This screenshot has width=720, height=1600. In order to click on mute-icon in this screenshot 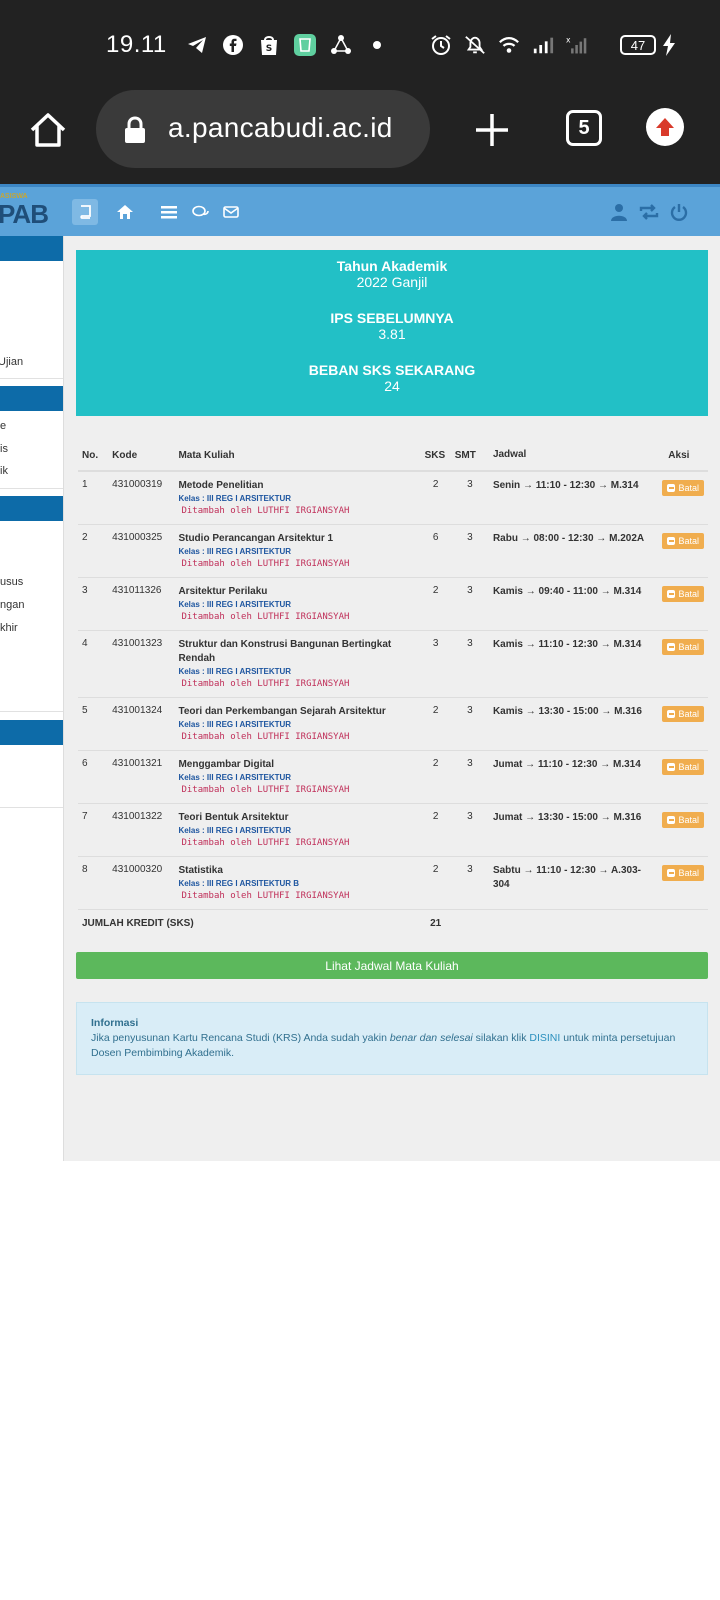, I will do `click(475, 45)`.